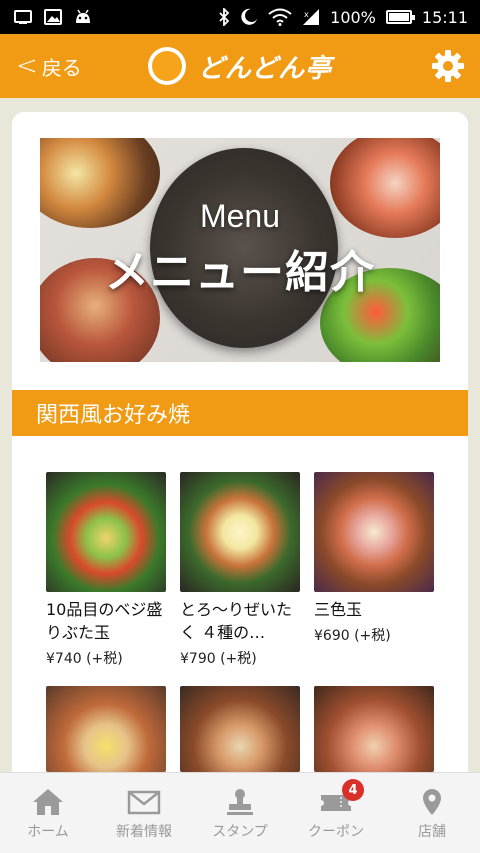 Image resolution: width=480 pixels, height=853 pixels. I want to click on clock: 15:11, so click(444, 17).